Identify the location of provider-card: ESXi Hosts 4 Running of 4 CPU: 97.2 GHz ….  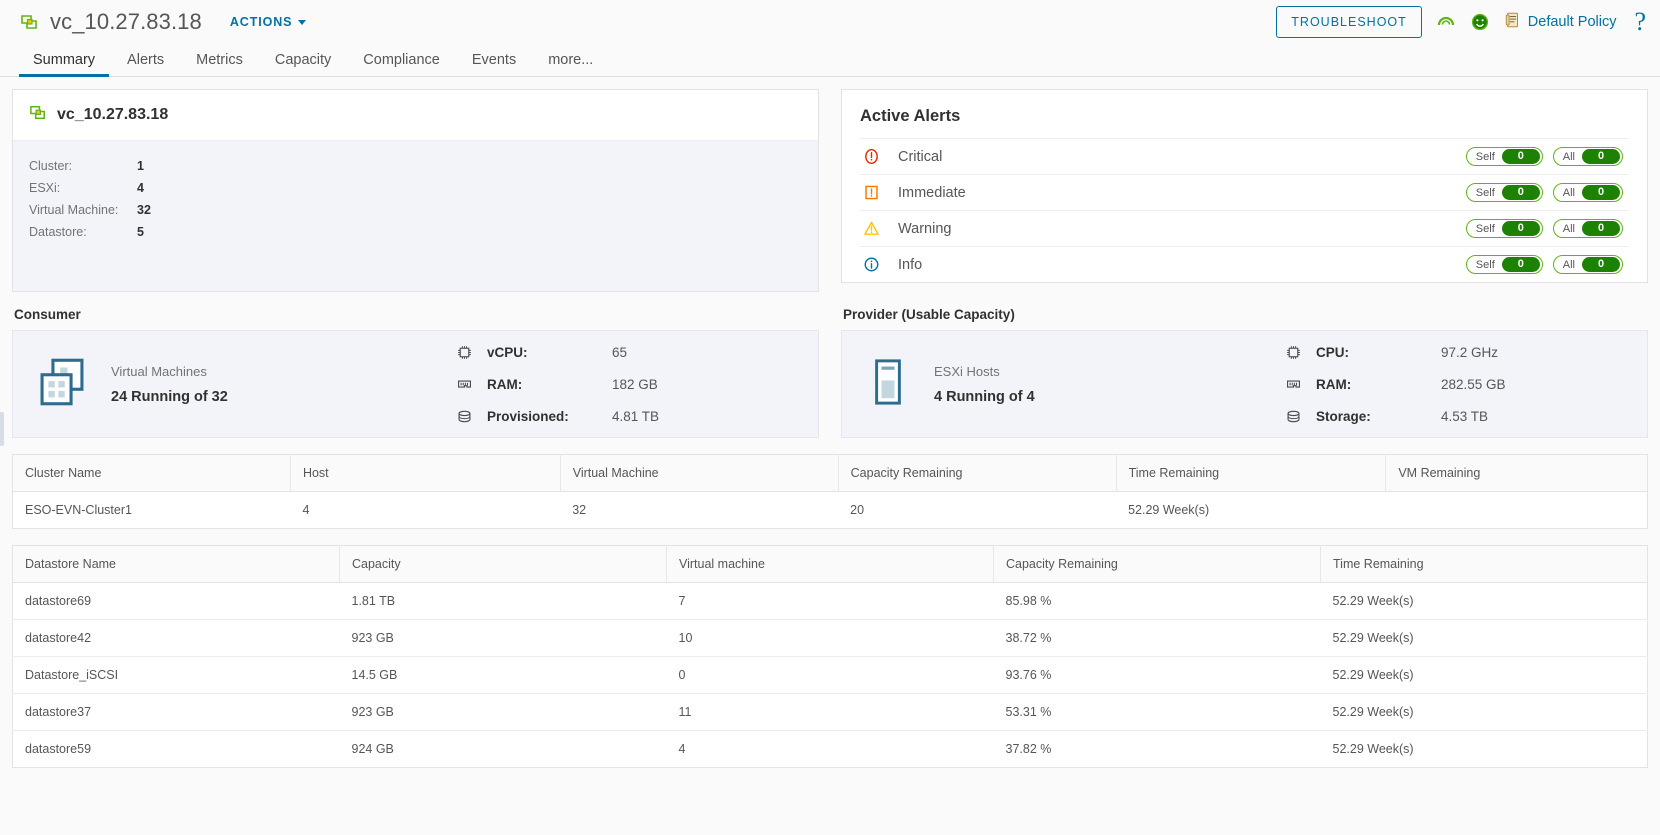
(1244, 384).